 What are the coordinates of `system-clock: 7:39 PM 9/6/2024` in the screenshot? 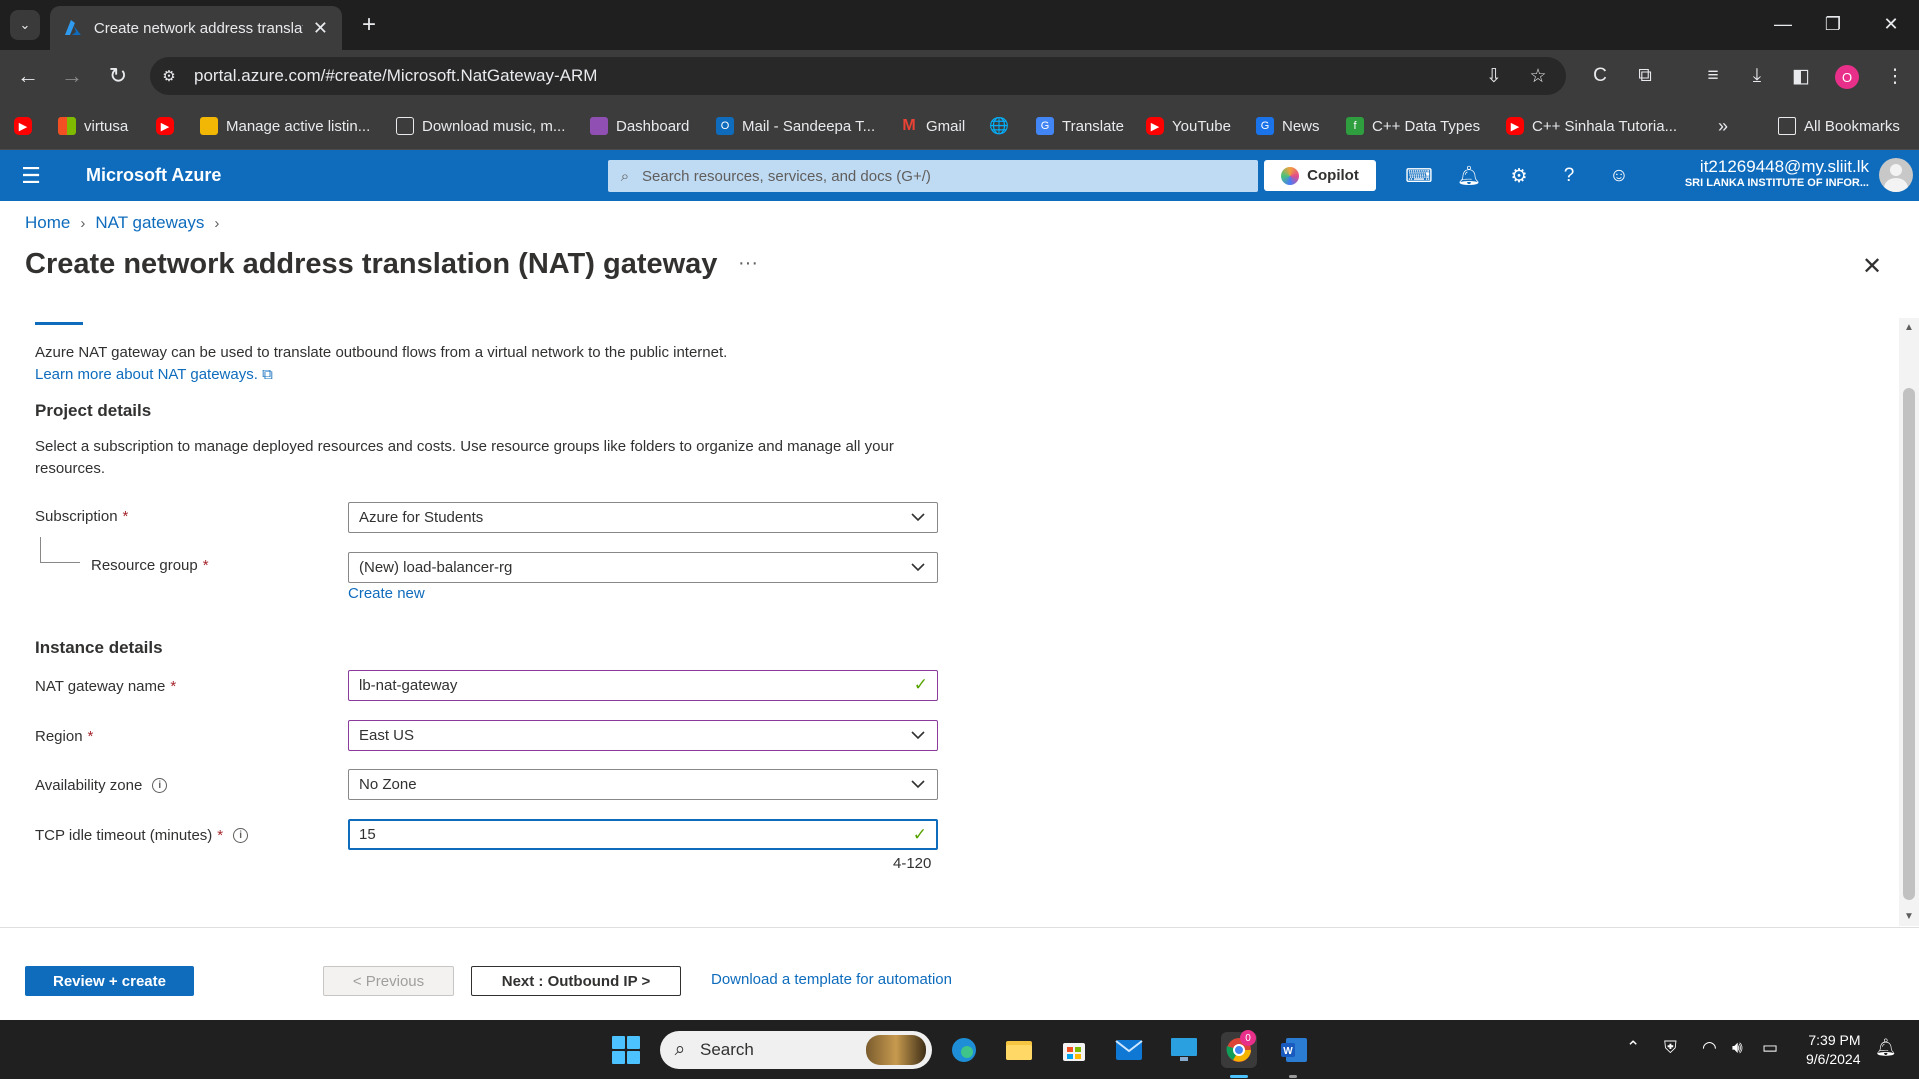 It's located at (1833, 1050).